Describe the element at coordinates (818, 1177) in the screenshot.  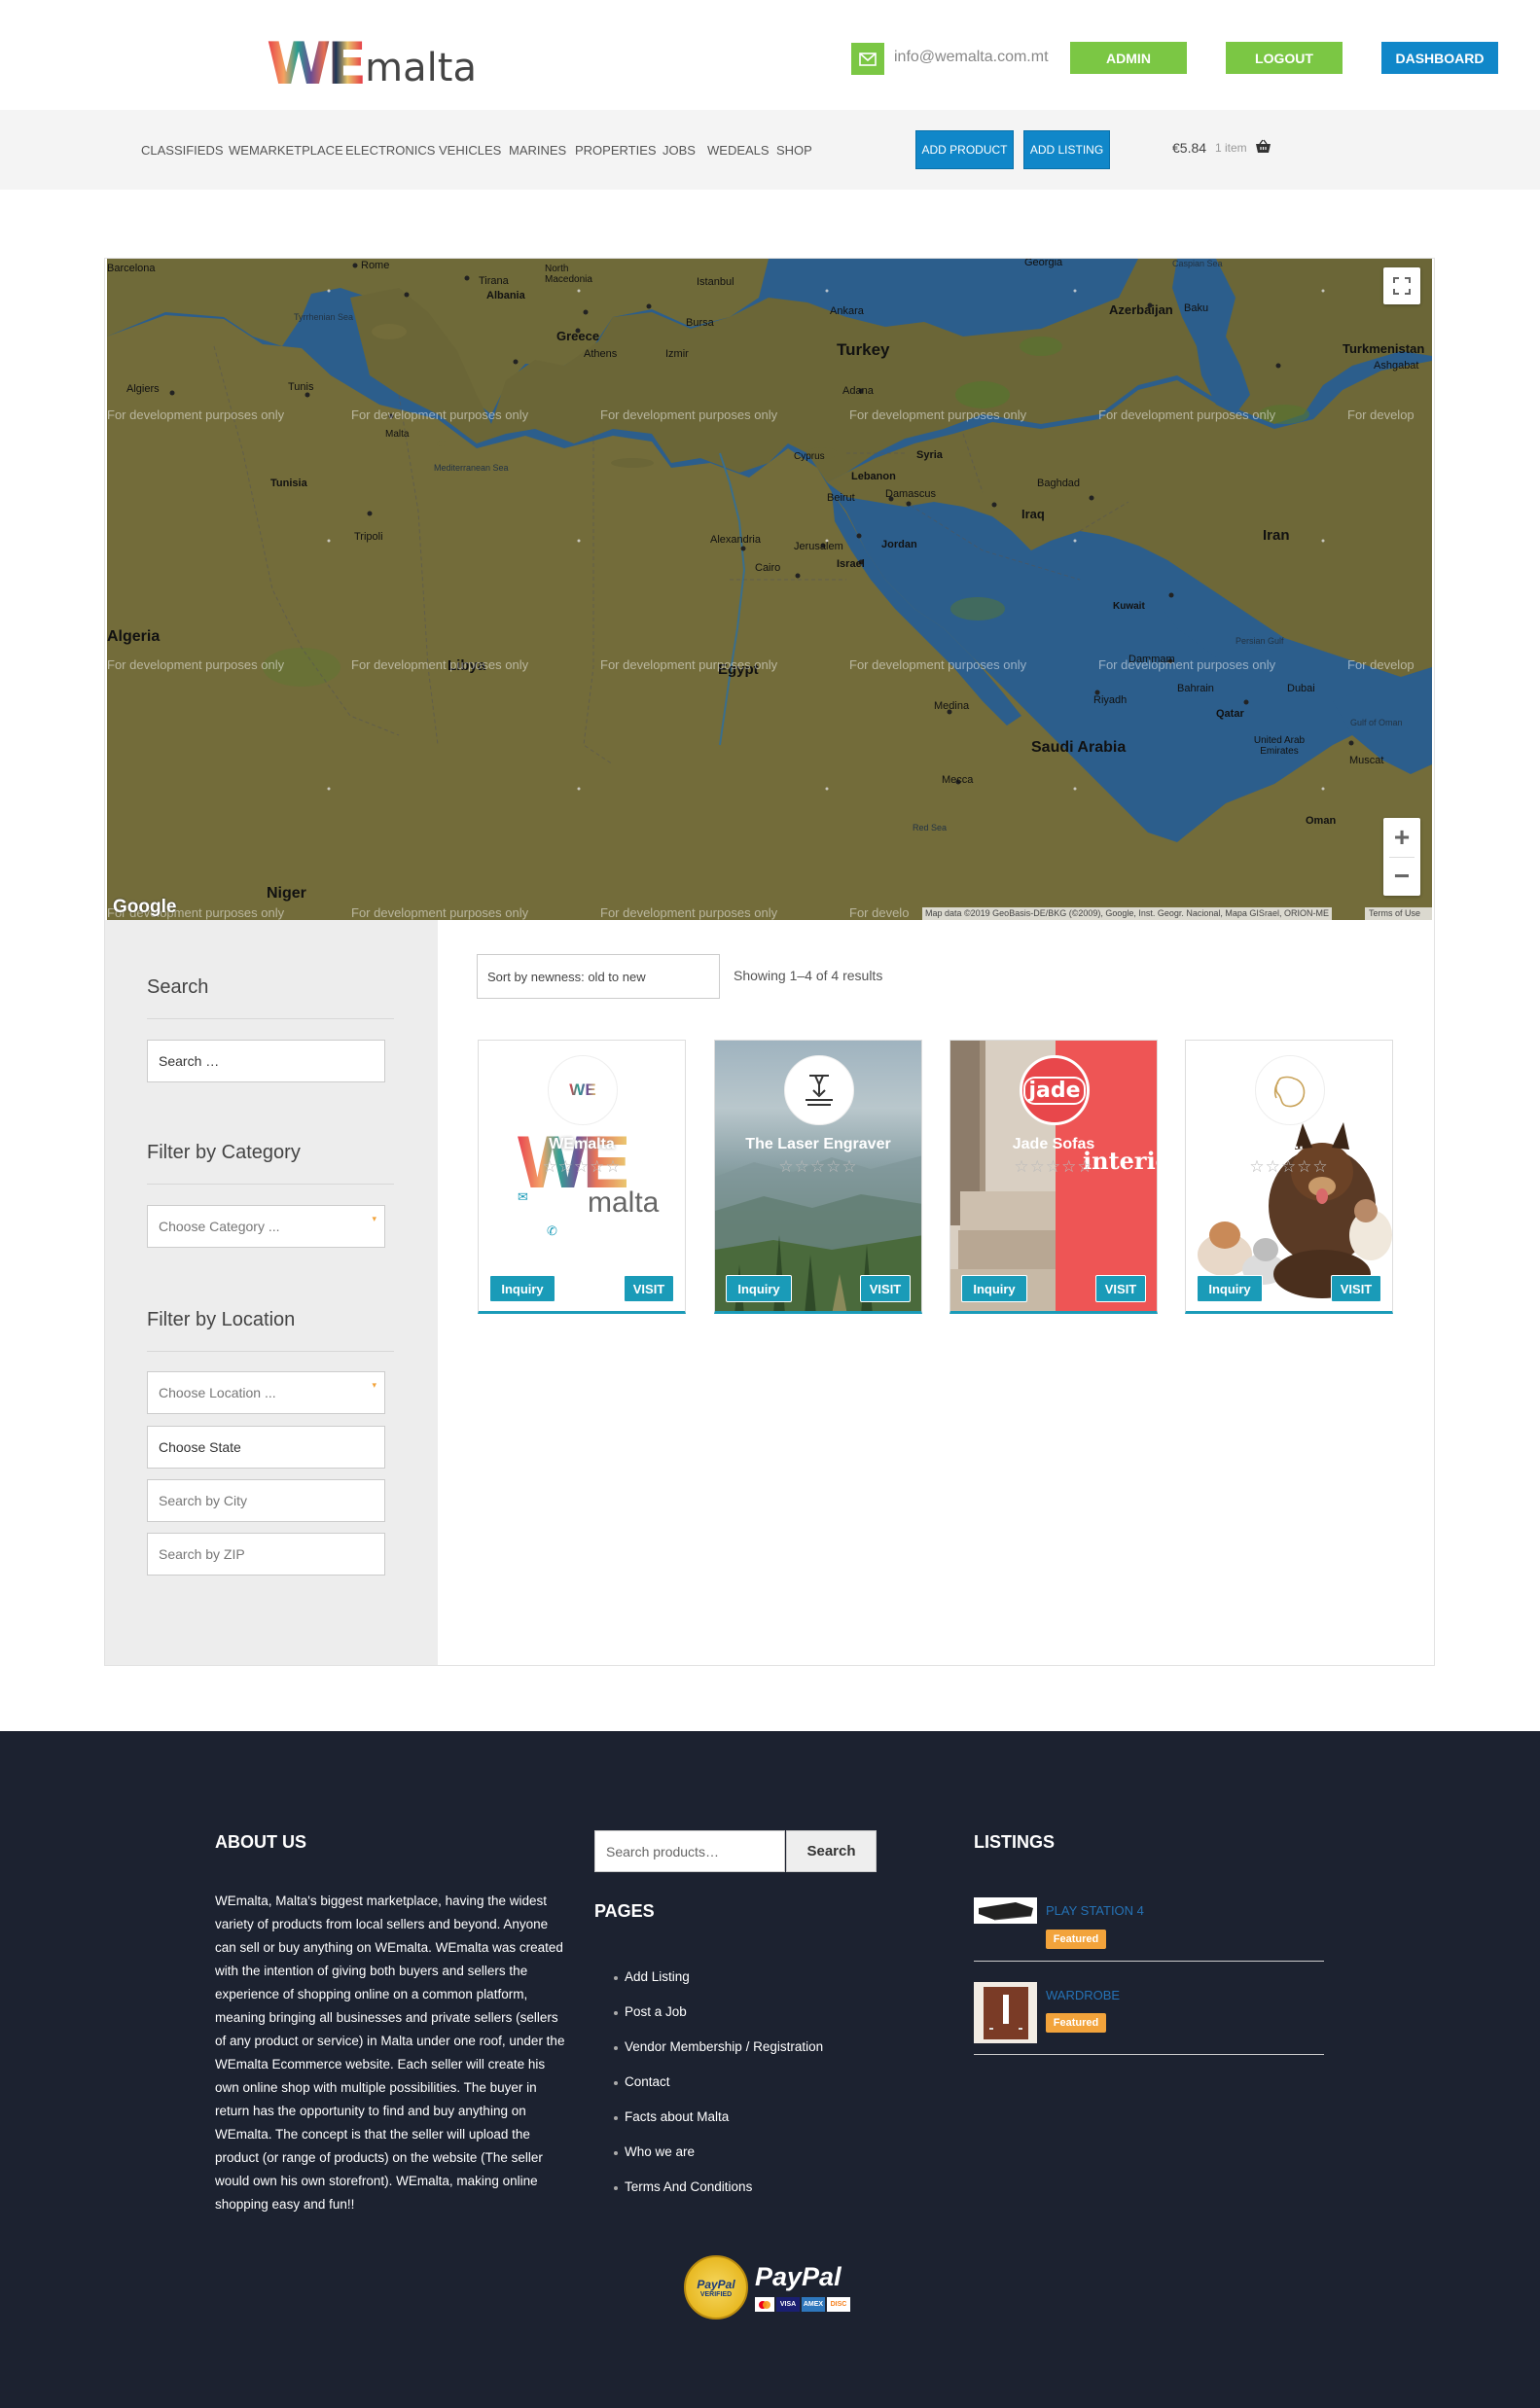
I see `listing-card: The Laser Engraver ☆☆☆☆☆ Inquiry VISIT` at that location.